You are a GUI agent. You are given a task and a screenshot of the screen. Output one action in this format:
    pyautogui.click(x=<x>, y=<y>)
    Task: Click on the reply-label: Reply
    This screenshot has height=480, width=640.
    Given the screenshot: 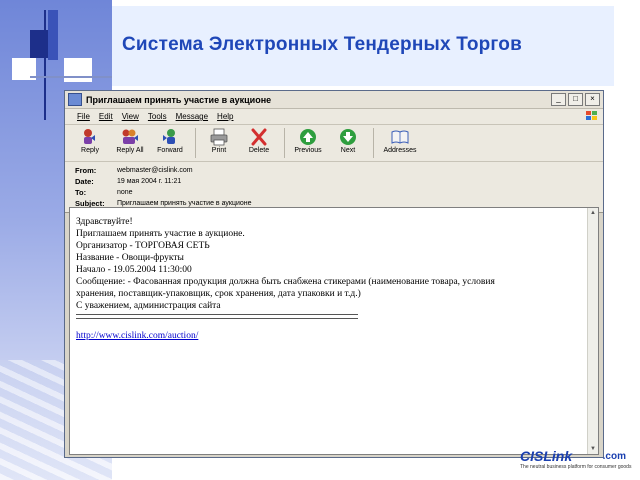 What is the action you would take?
    pyautogui.click(x=90, y=150)
    